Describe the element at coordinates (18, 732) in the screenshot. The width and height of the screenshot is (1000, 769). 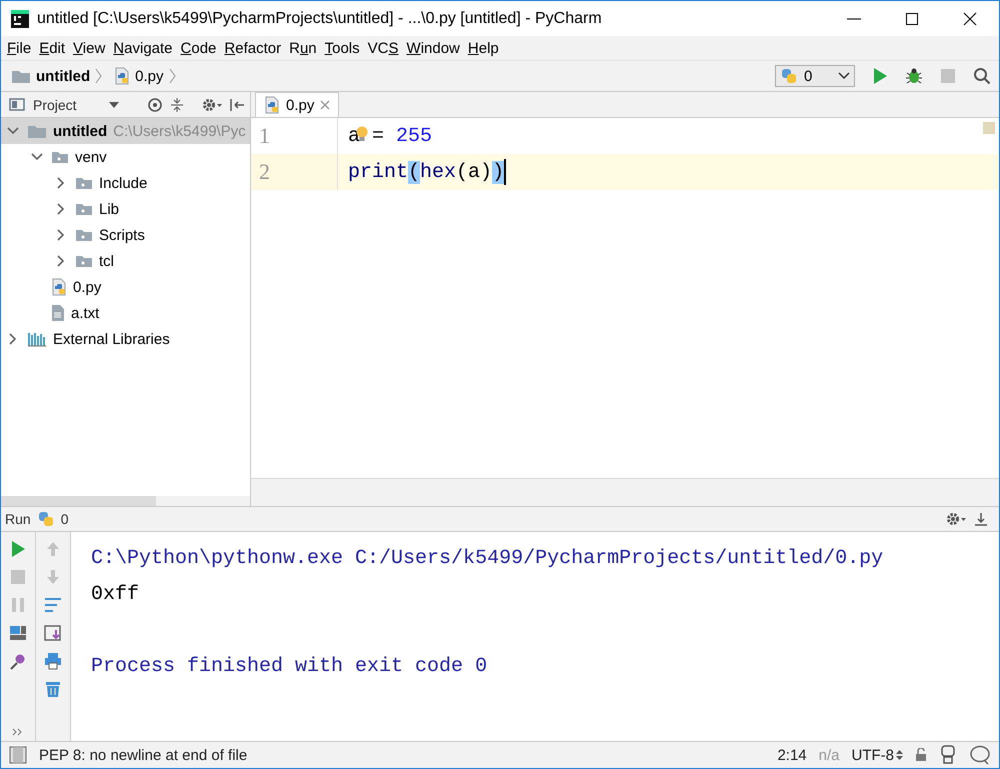
I see `double-chevron-icon` at that location.